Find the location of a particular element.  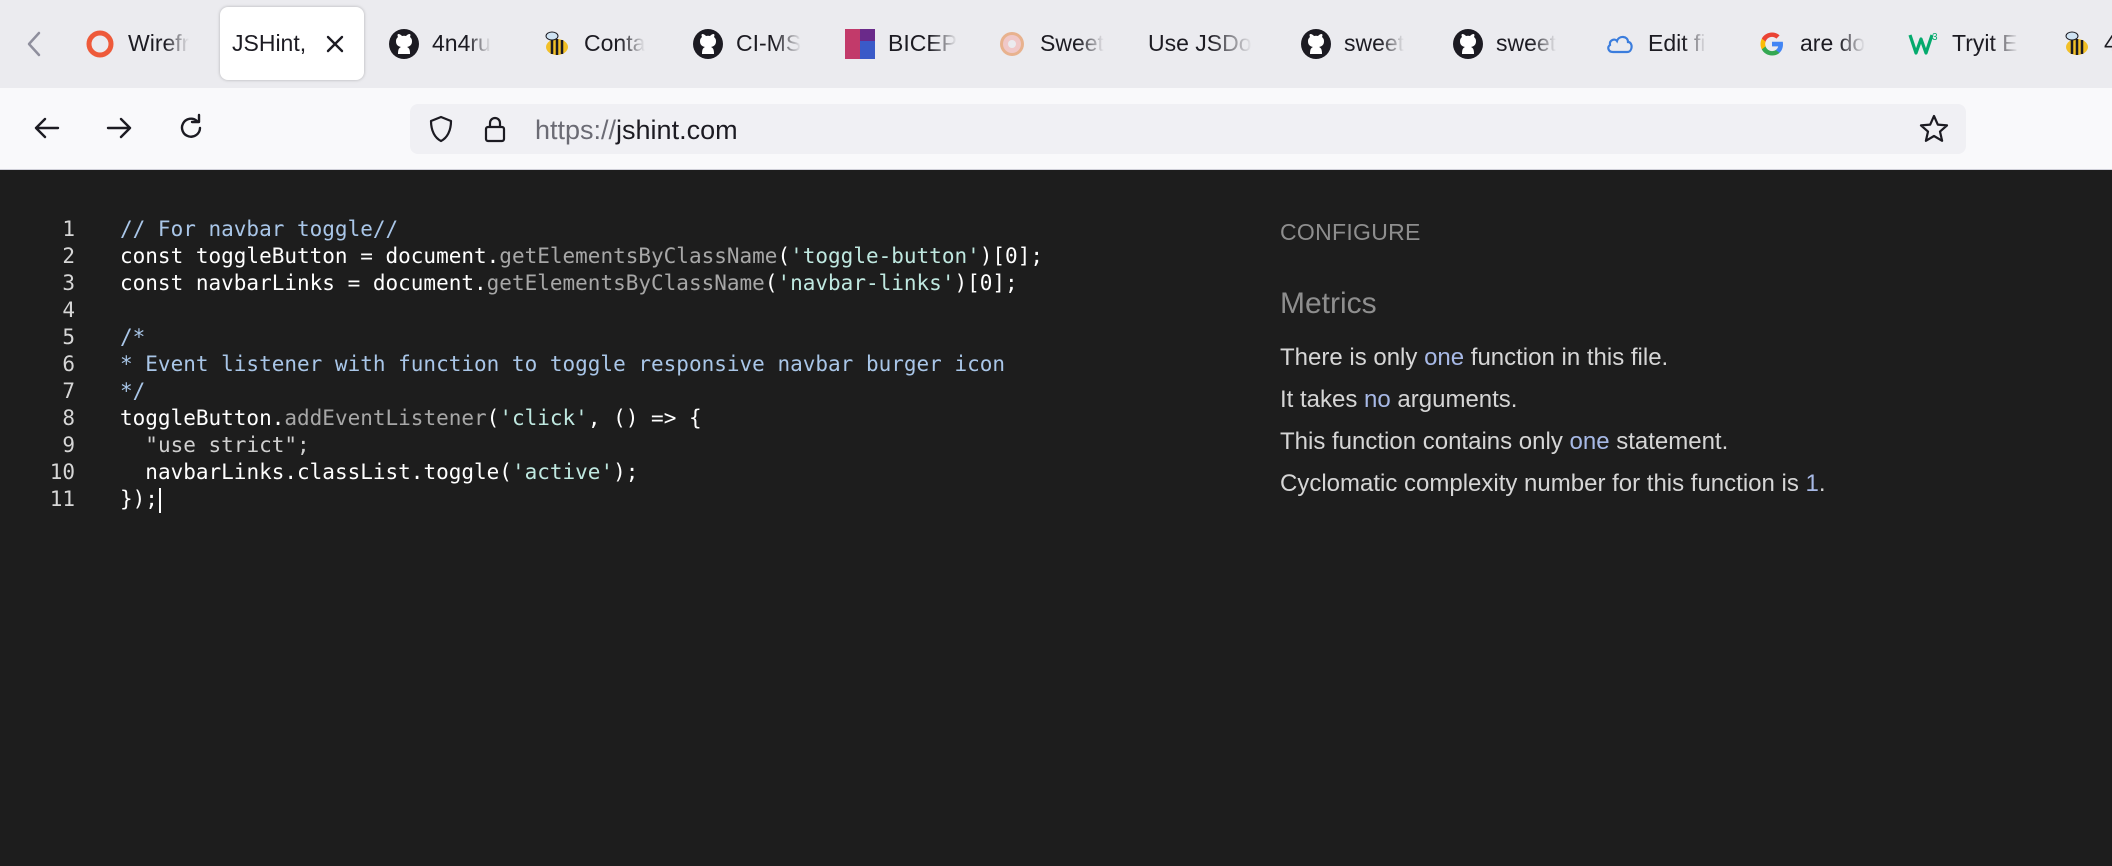

line-number: 3 is located at coordinates (68, 283).